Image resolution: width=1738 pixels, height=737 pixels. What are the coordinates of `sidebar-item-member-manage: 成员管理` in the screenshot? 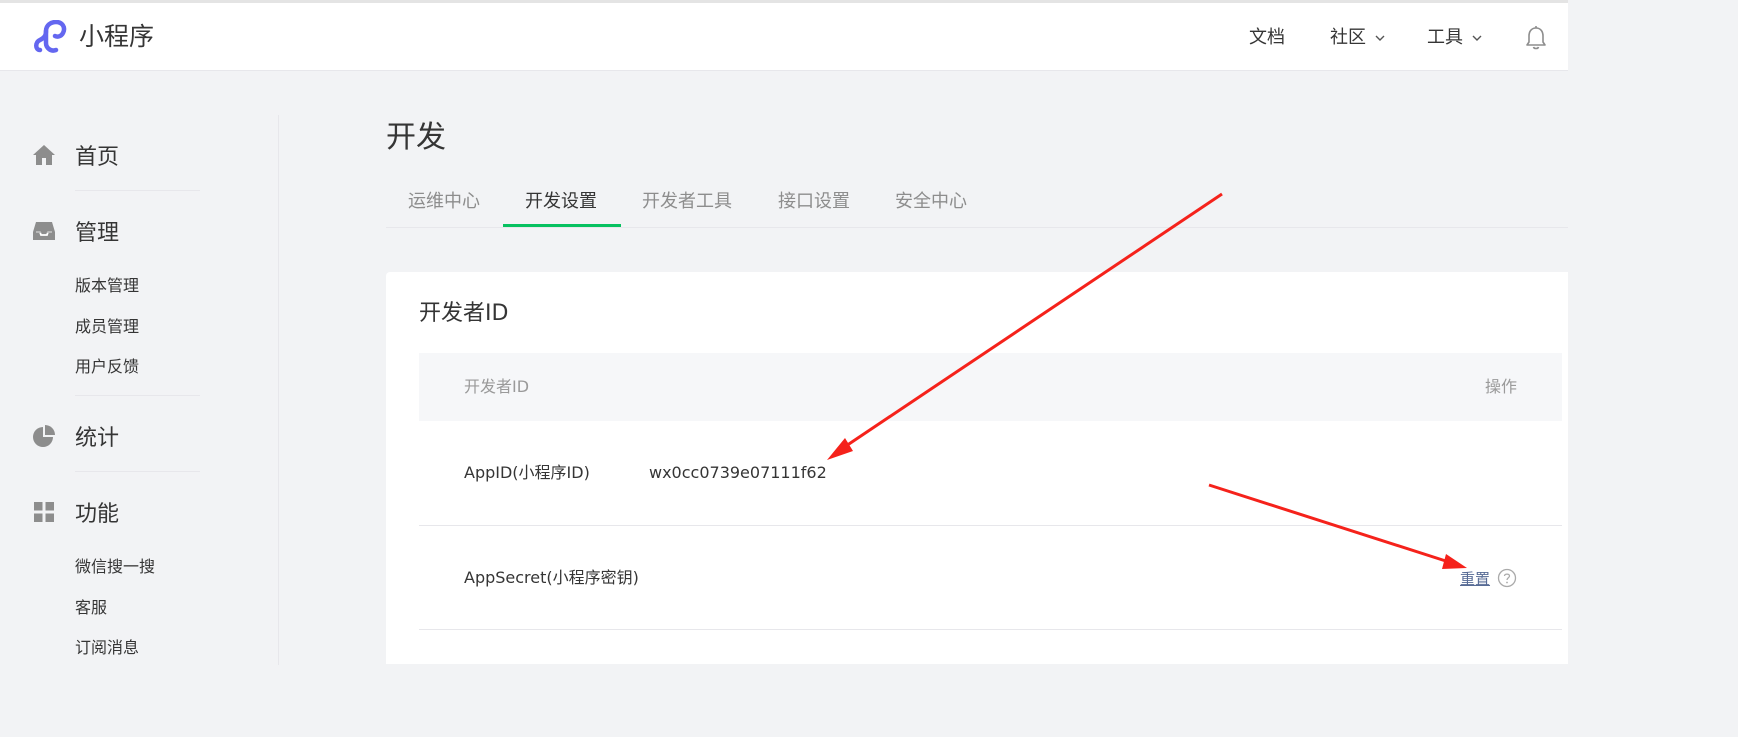 It's located at (107, 327).